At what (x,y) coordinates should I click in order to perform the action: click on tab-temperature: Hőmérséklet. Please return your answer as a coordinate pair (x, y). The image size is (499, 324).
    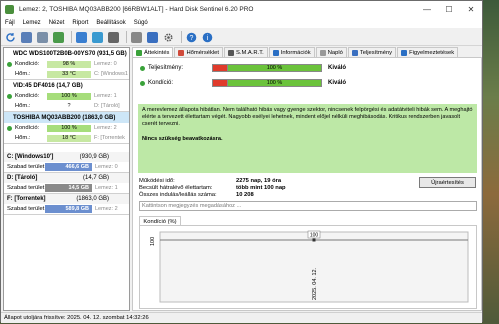
    Looking at the image, I should click on (199, 52).